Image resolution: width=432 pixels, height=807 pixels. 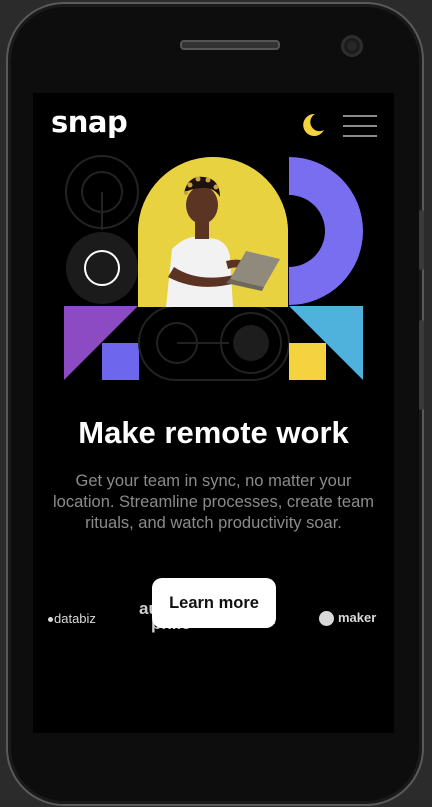 What do you see at coordinates (213, 432) in the screenshot?
I see `hero-title: Make remote work` at bounding box center [213, 432].